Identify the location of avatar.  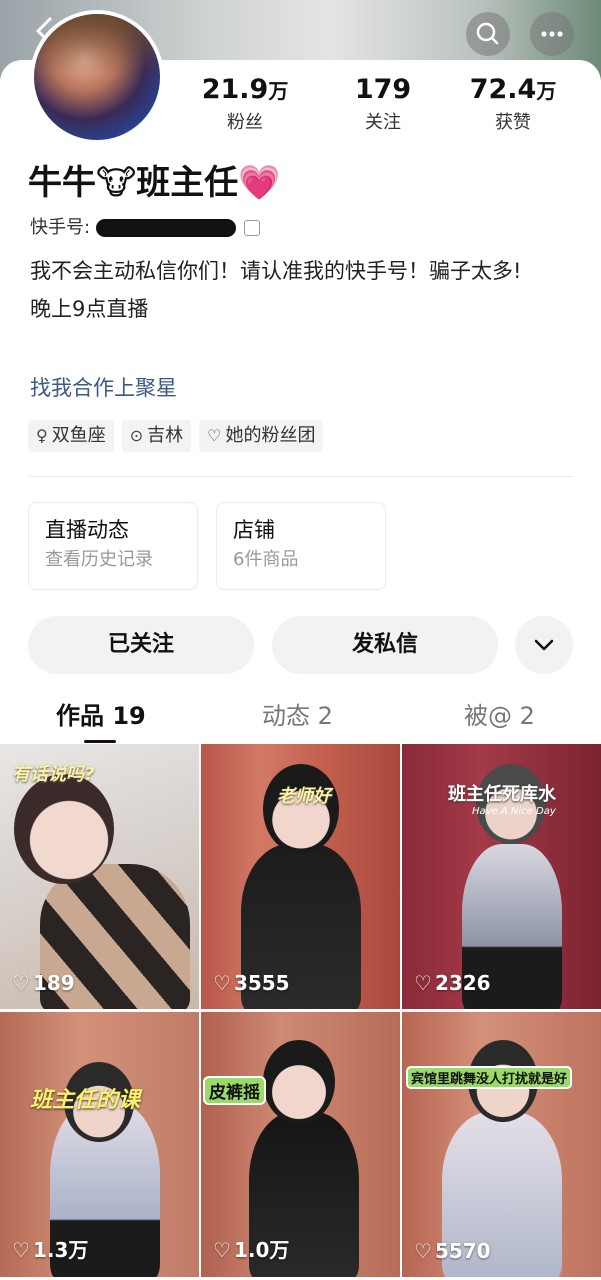
(97, 77).